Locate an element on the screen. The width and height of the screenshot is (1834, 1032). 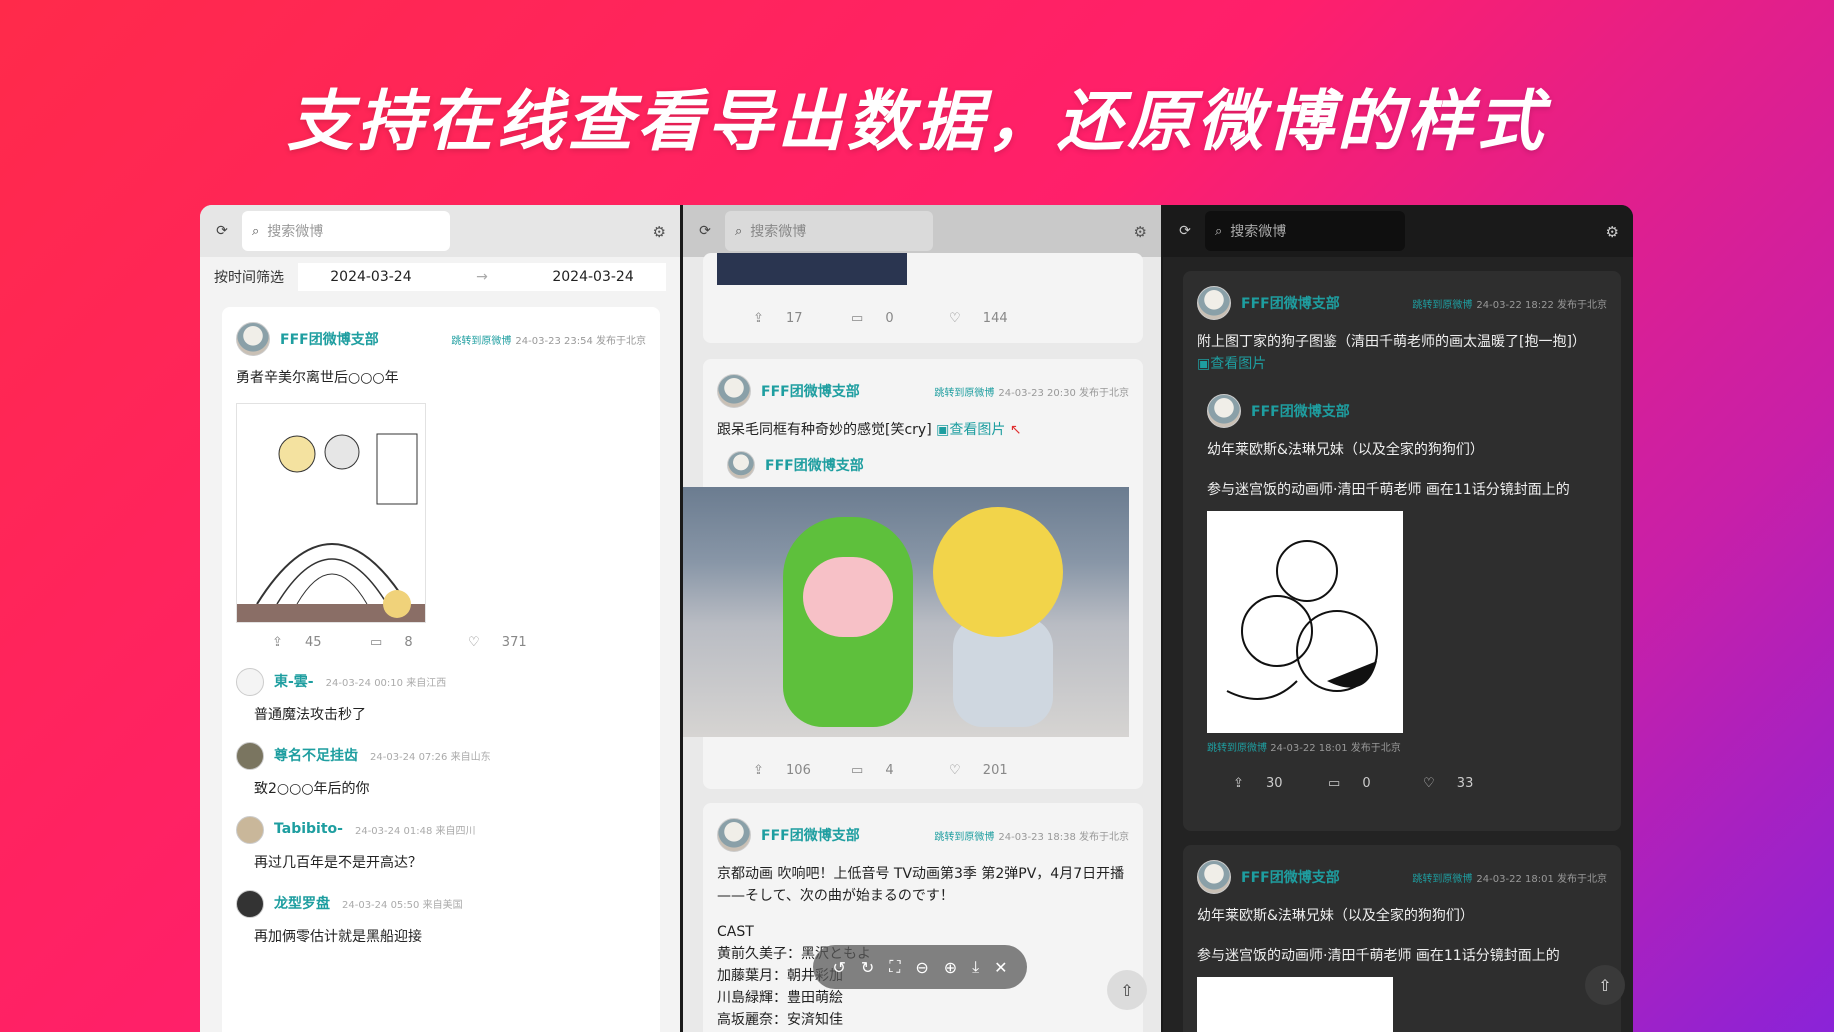
comment-username: 東-雲- is located at coordinates (294, 681).